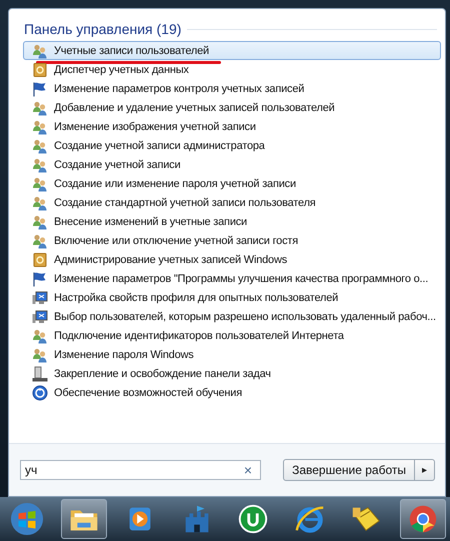  I want to click on ease-of-access-icon, so click(40, 392).